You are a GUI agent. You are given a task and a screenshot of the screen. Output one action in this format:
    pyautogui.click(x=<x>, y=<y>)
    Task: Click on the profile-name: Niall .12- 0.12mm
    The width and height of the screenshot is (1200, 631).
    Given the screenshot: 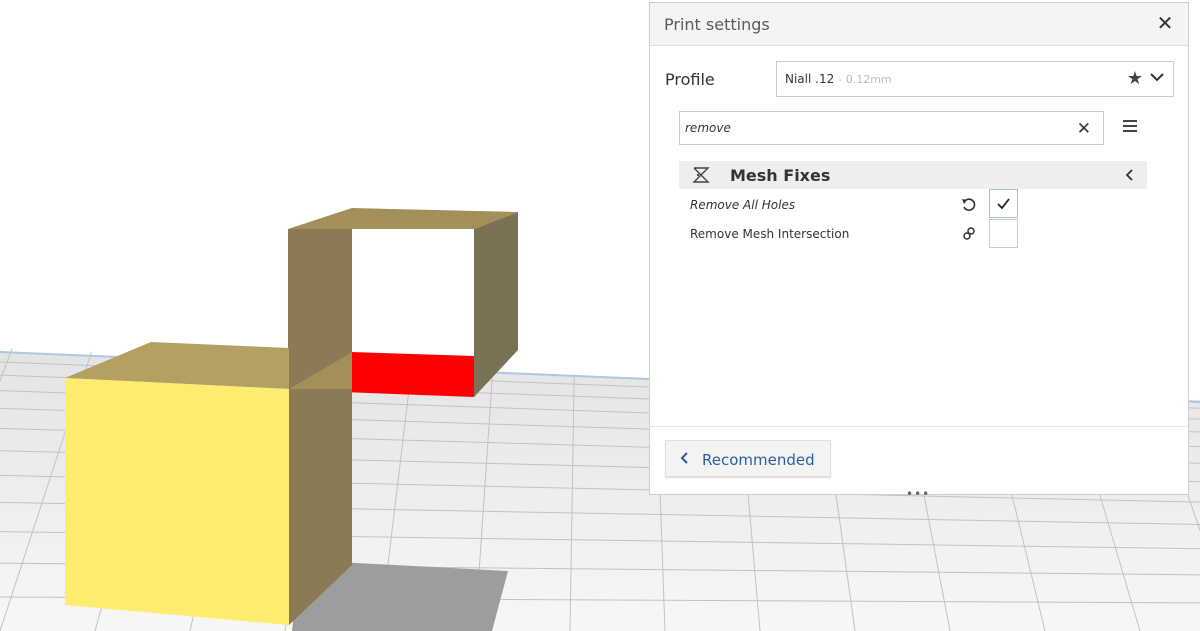 What is the action you would take?
    pyautogui.click(x=838, y=79)
    